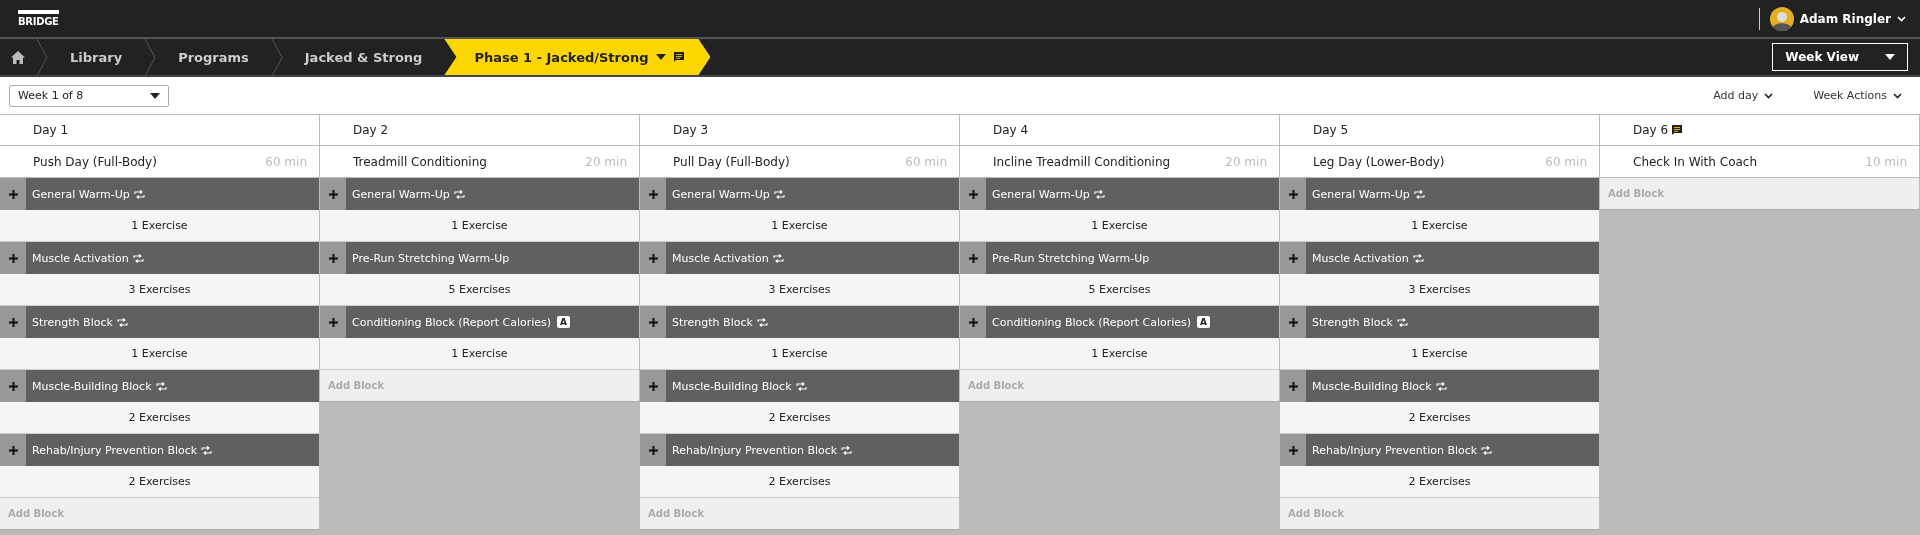  Describe the element at coordinates (1840, 57) in the screenshot. I see `view-select: Week View` at that location.